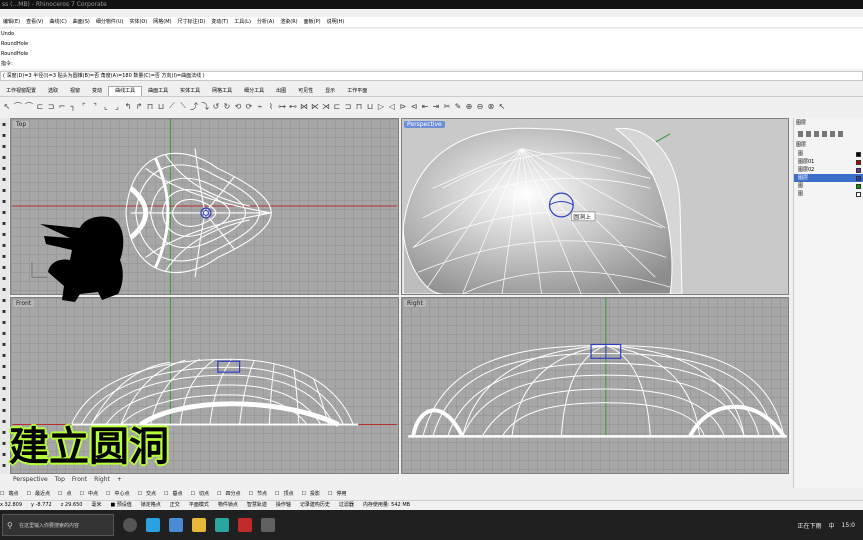  Describe the element at coordinates (425, 106) in the screenshot. I see `curve-tool-icon: ⇤` at that location.